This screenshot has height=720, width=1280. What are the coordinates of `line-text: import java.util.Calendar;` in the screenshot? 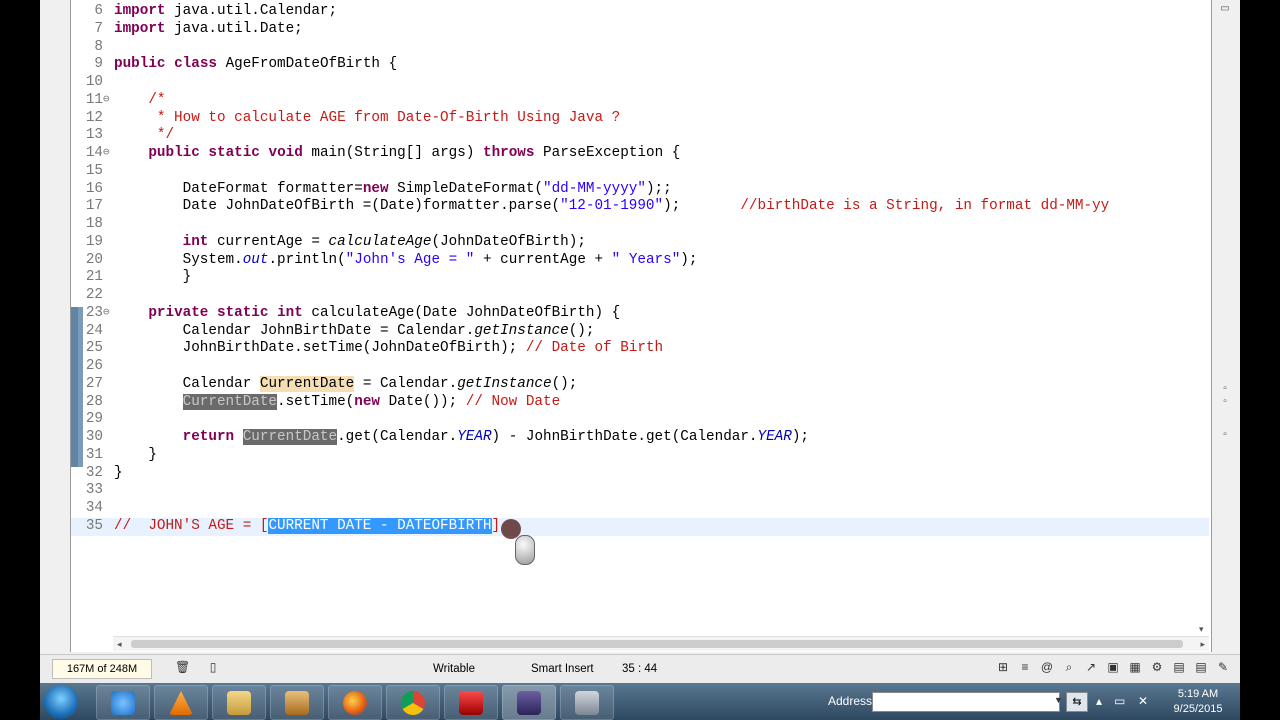 It's located at (226, 11).